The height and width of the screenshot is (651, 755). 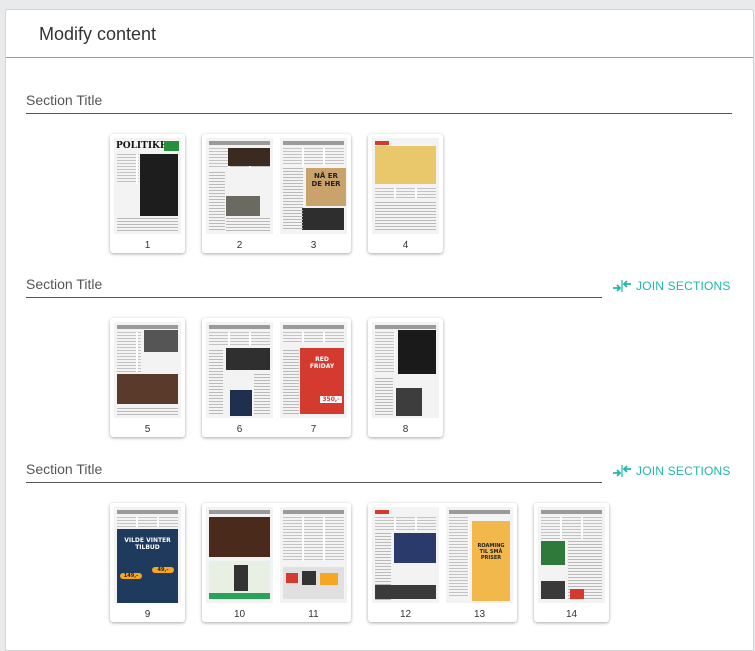 What do you see at coordinates (313, 245) in the screenshot?
I see `page-number: 3` at bounding box center [313, 245].